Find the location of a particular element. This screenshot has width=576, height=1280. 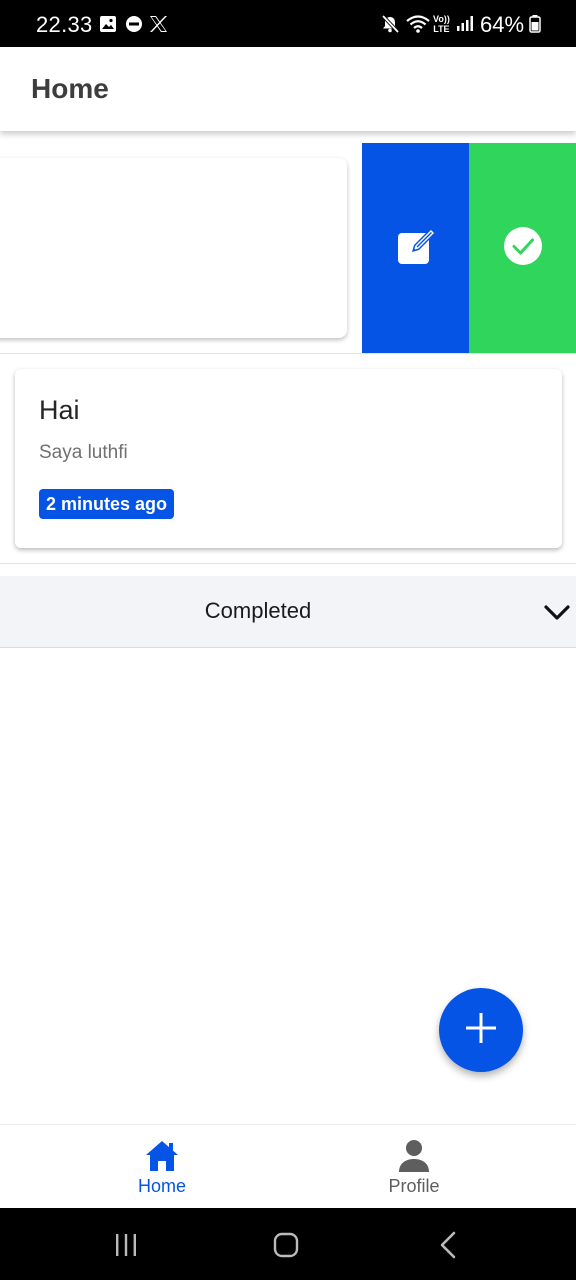

add-task-button is located at coordinates (481, 1030).